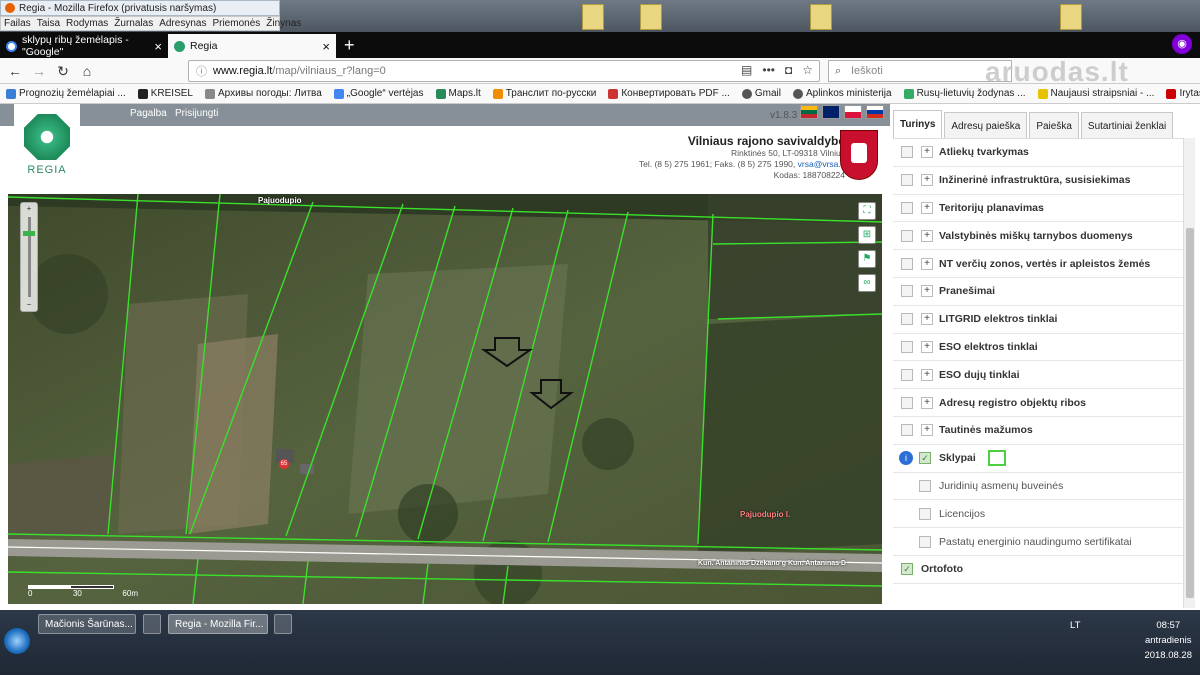  I want to click on bookmark-item: „Google“ vertėjas, so click(379, 93).